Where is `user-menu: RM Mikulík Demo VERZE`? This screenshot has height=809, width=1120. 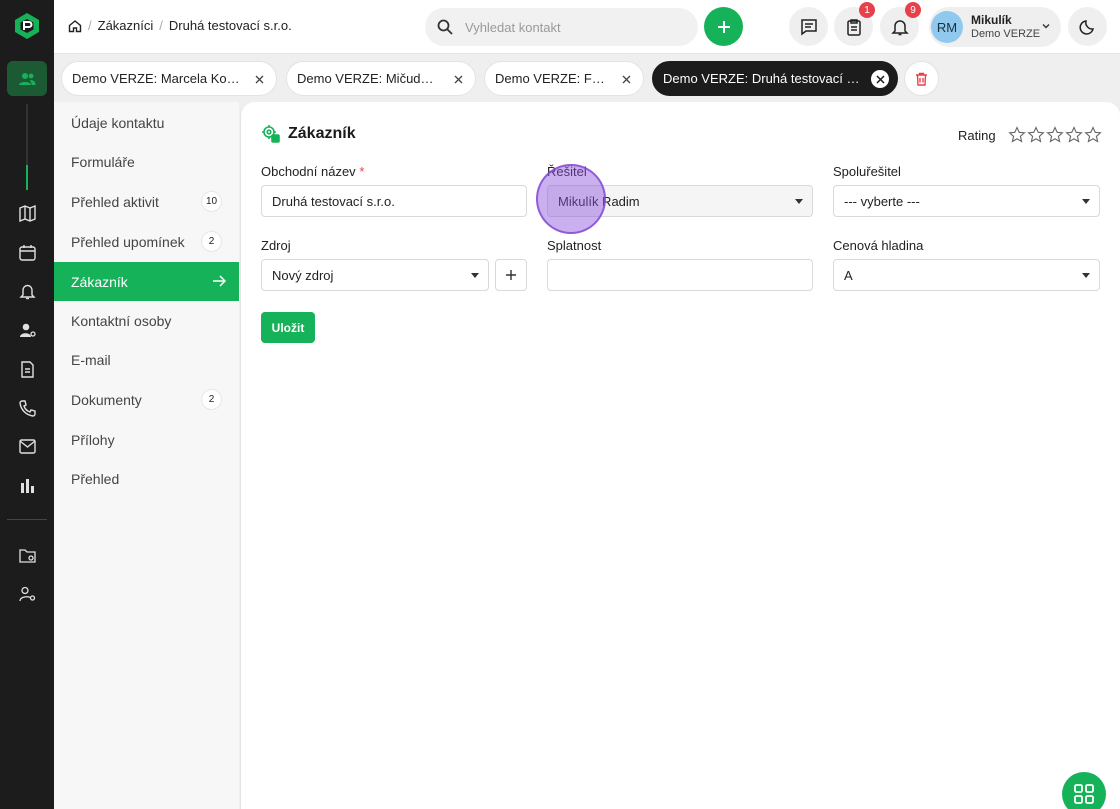
user-menu: RM Mikulík Demo VERZE is located at coordinates (995, 27).